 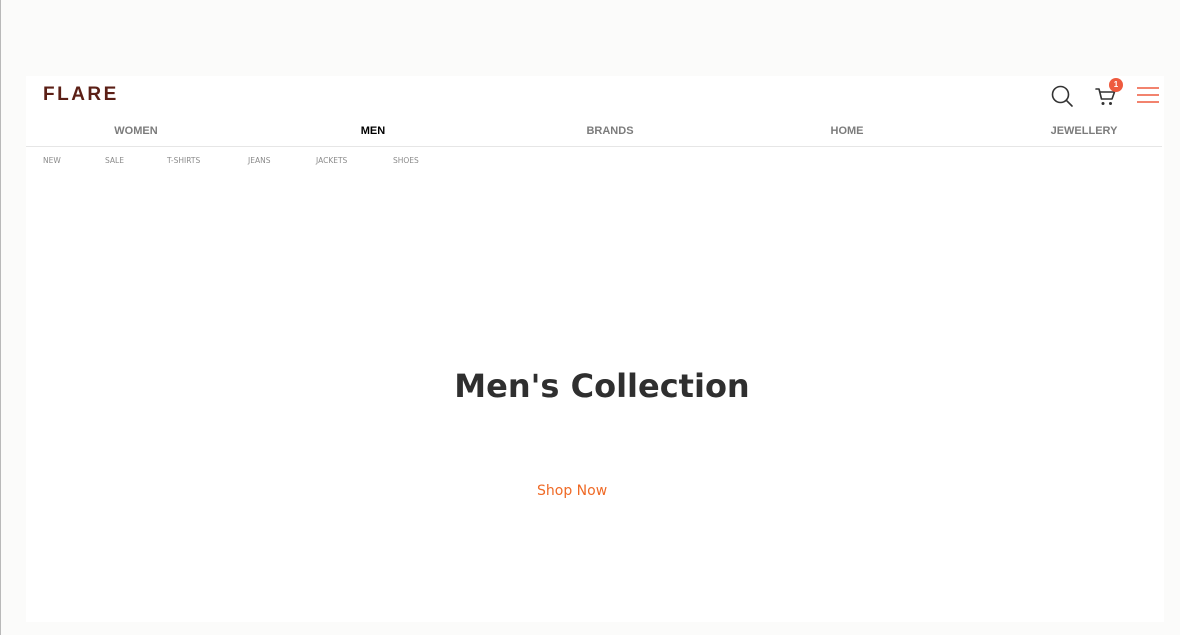 What do you see at coordinates (0, 317) in the screenshot?
I see `window-edge` at bounding box center [0, 317].